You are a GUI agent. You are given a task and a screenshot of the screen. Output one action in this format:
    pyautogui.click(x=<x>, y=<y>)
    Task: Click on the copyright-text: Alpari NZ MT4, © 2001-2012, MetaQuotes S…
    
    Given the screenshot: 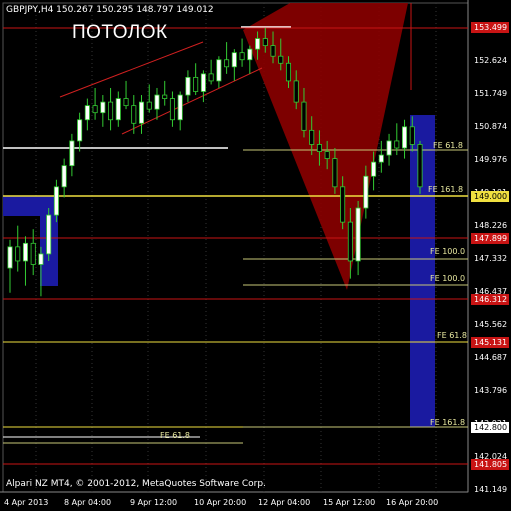 What is the action you would take?
    pyautogui.click(x=136, y=484)
    